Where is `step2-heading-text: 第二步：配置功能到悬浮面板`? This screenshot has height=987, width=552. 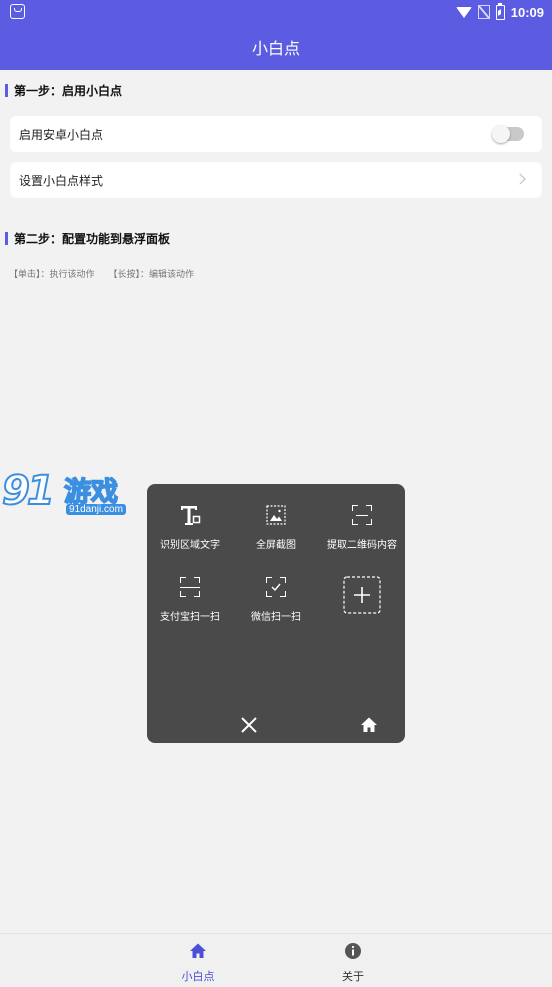
step2-heading-text: 第二步：配置功能到悬浮面板 is located at coordinates (92, 239).